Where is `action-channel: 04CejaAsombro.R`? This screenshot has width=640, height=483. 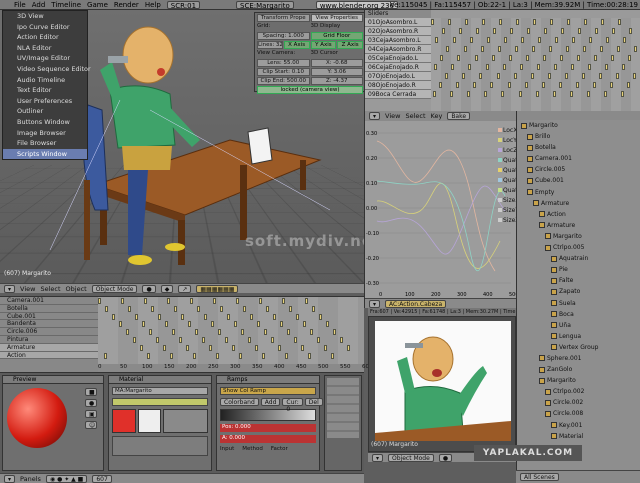 action-channel: 04CejaAsombro.R is located at coordinates (398, 49).